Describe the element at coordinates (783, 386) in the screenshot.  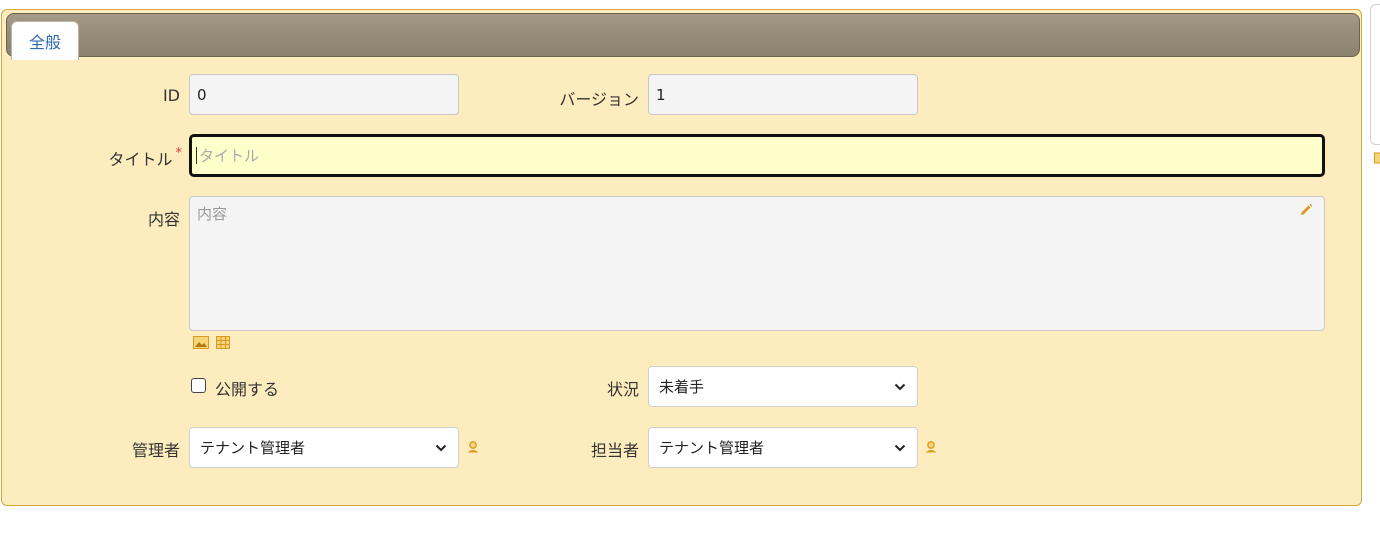
I see `status-select: 未着手` at that location.